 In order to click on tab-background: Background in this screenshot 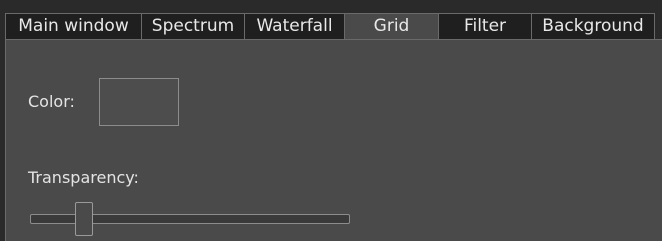, I will do `click(593, 26)`.